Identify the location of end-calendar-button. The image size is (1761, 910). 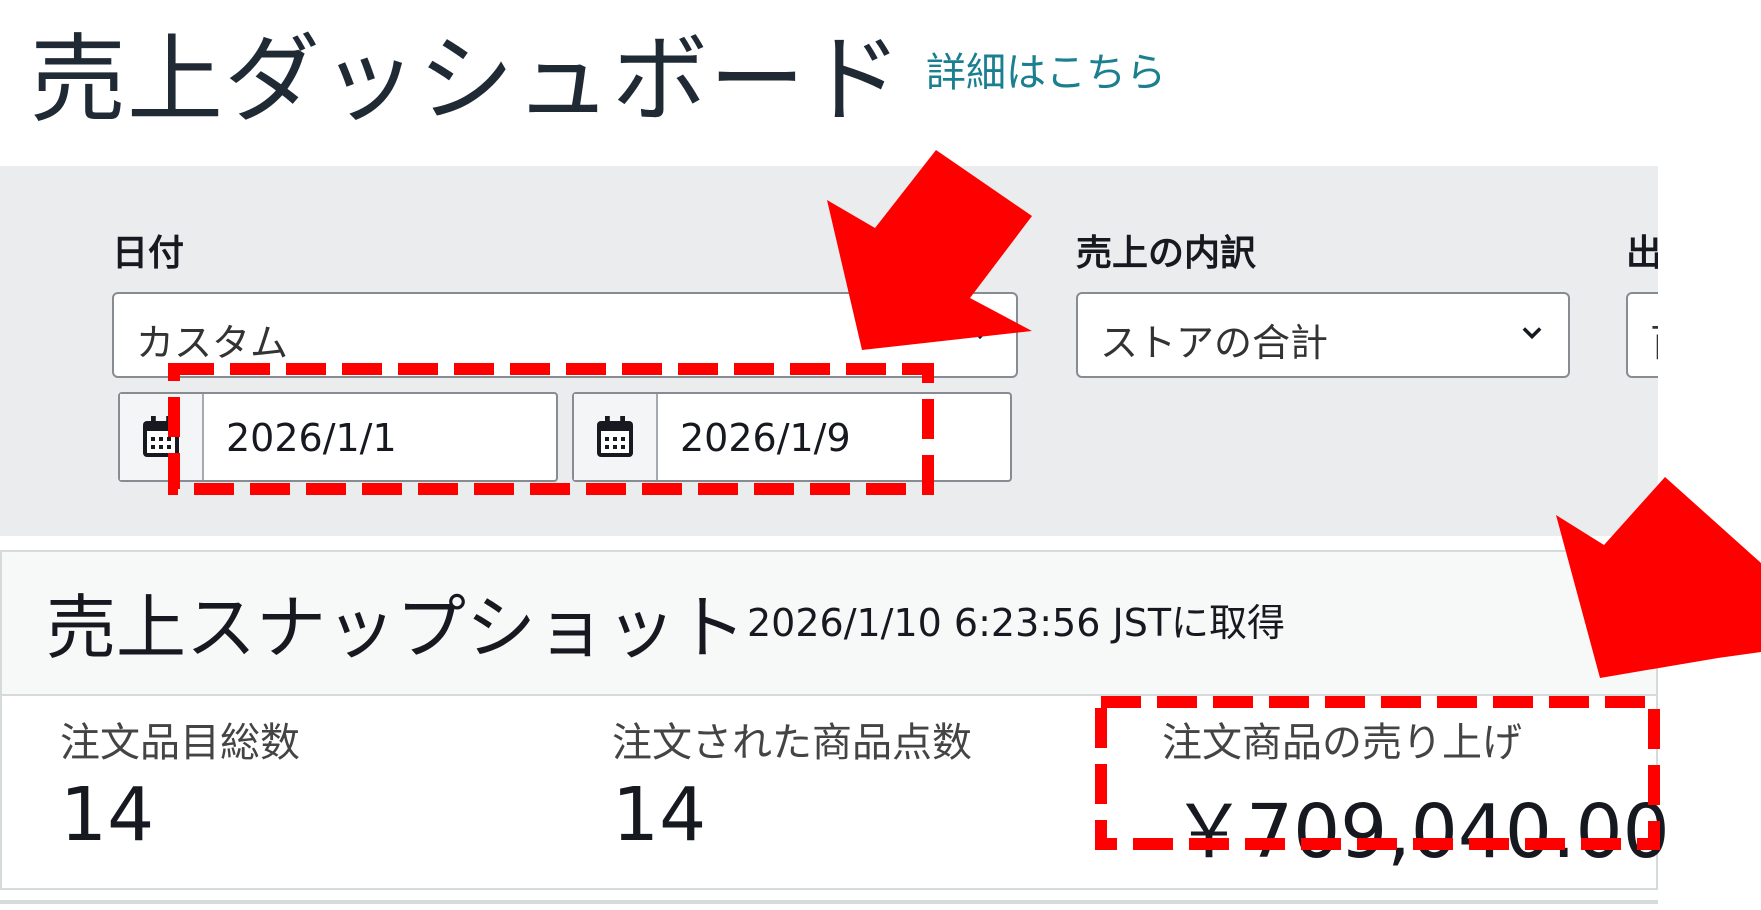
(616, 437).